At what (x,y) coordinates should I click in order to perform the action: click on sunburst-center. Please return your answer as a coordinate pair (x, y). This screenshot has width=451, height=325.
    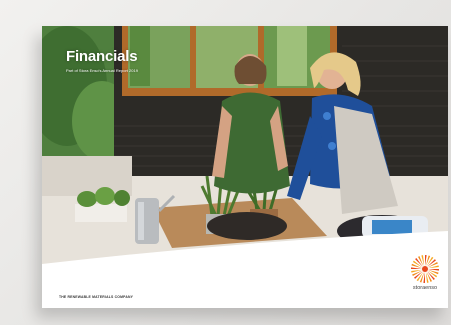
    Looking at the image, I should click on (425, 269).